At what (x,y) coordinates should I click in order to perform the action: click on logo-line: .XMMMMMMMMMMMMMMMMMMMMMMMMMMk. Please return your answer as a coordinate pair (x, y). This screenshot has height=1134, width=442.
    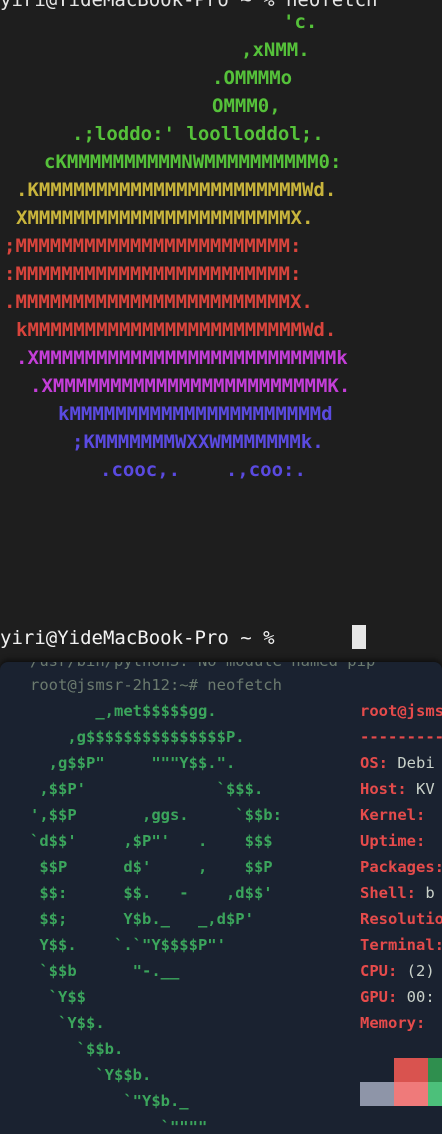
    Looking at the image, I should click on (182, 358).